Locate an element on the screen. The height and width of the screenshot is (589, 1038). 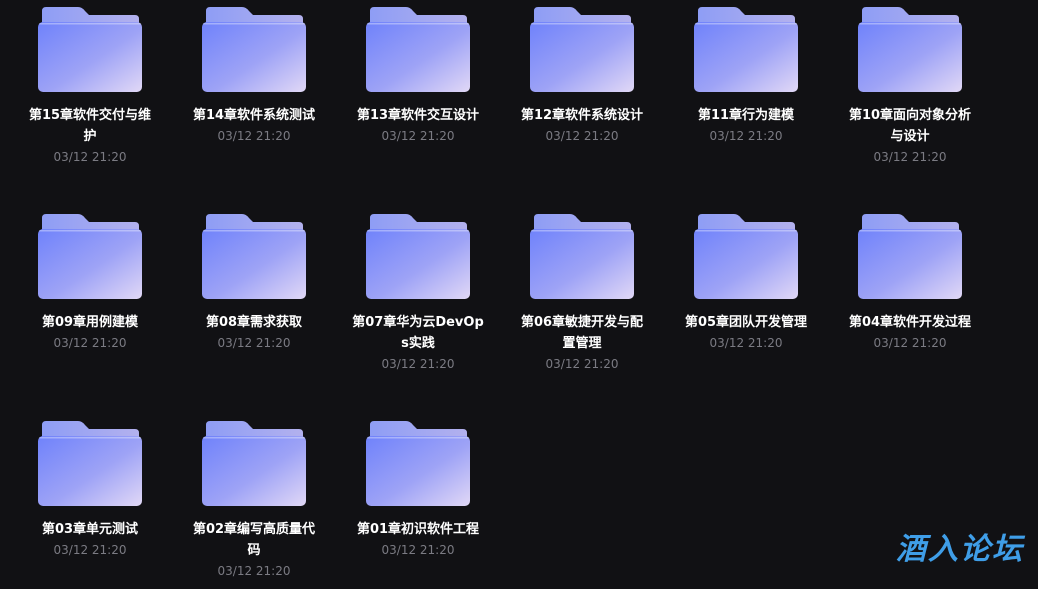
folder-item: 第05章团队开发管理 03/12 21:20 is located at coordinates (746, 279).